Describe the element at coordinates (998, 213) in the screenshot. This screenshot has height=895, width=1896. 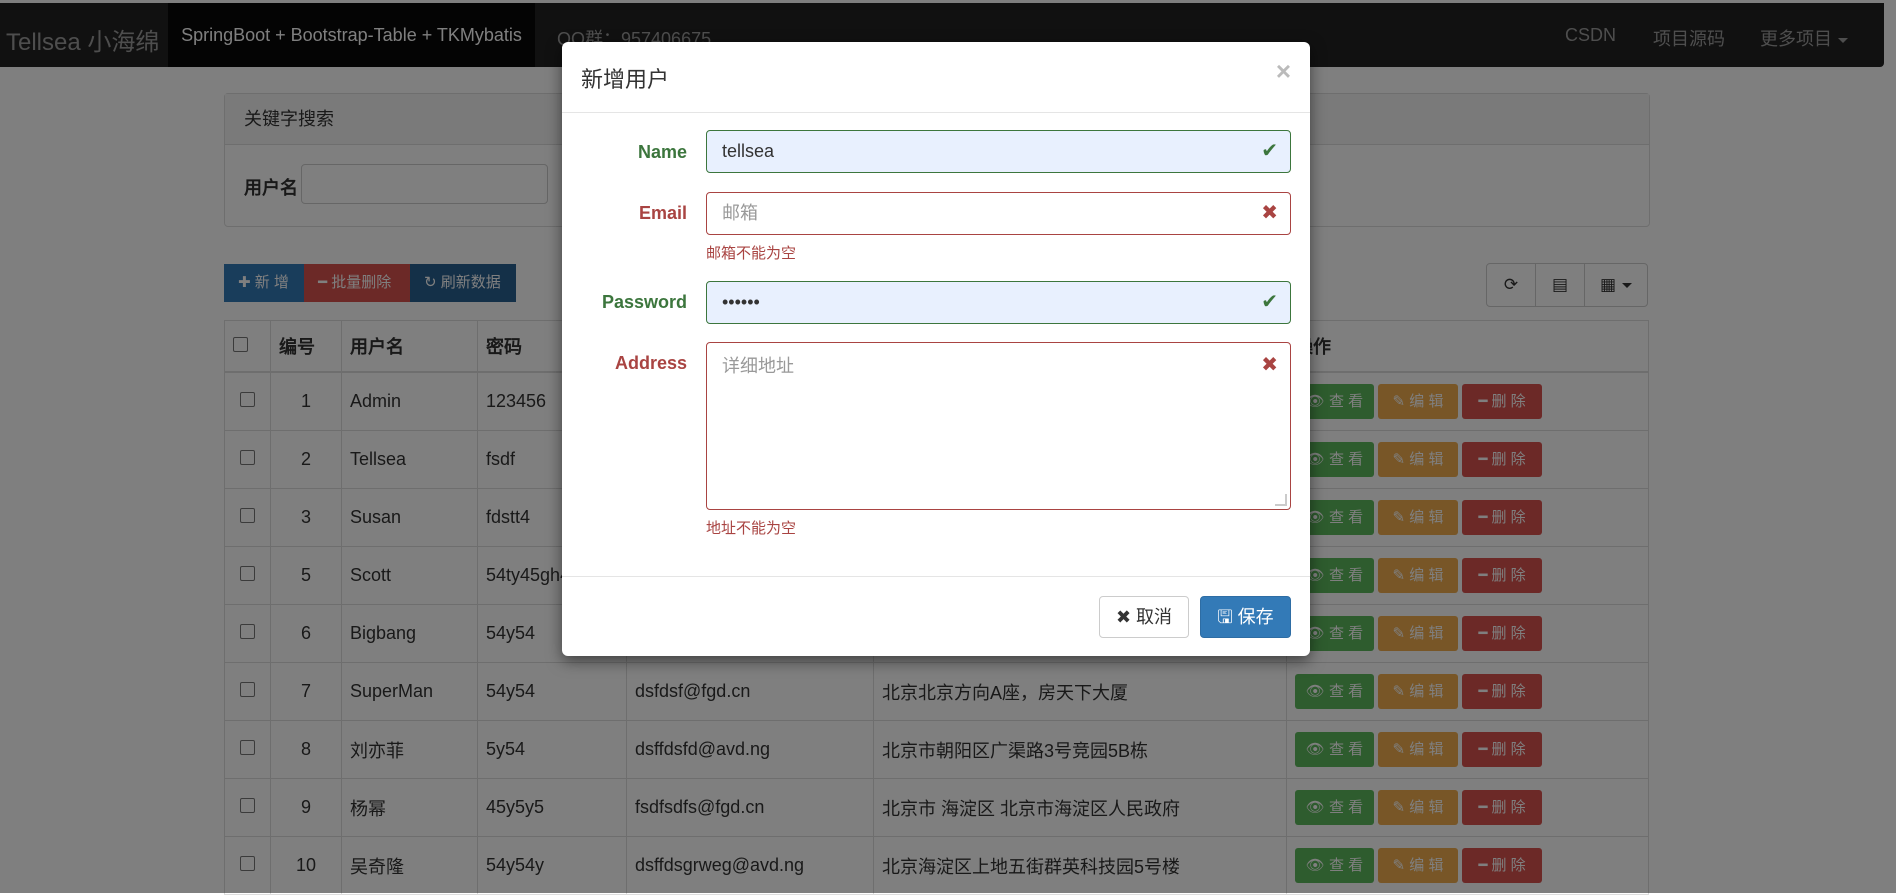
I see `email-input: 邮箱 ✖` at that location.